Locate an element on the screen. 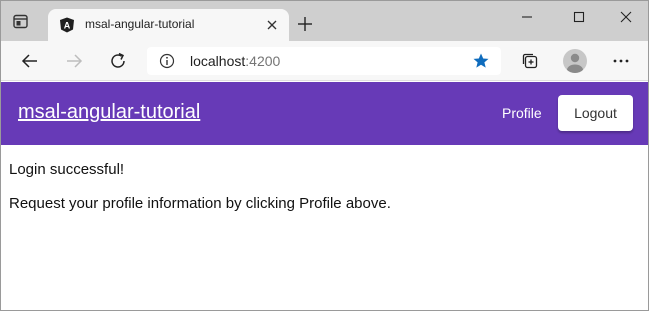 This screenshot has height=311, width=649. angular-logo-icon: A is located at coordinates (67, 25).